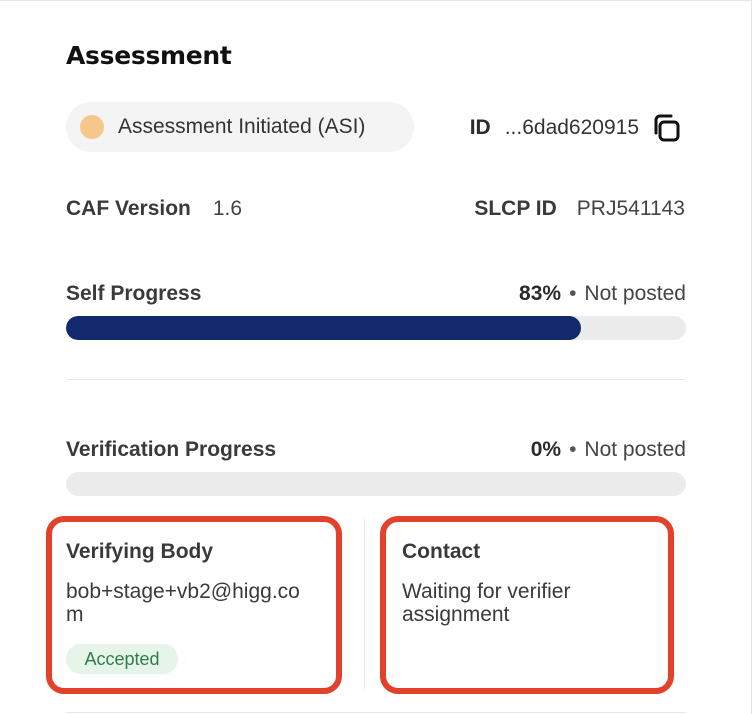  I want to click on status-pill: Assessment Initiated (ASI), so click(240, 127).